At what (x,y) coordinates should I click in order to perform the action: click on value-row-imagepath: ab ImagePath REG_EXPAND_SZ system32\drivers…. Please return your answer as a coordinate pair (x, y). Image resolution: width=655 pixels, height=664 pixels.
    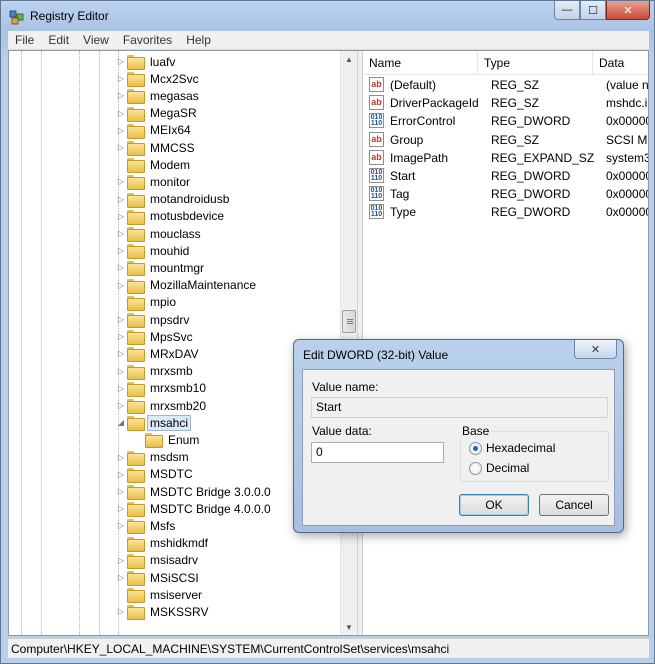
    Looking at the image, I should click on (505, 158).